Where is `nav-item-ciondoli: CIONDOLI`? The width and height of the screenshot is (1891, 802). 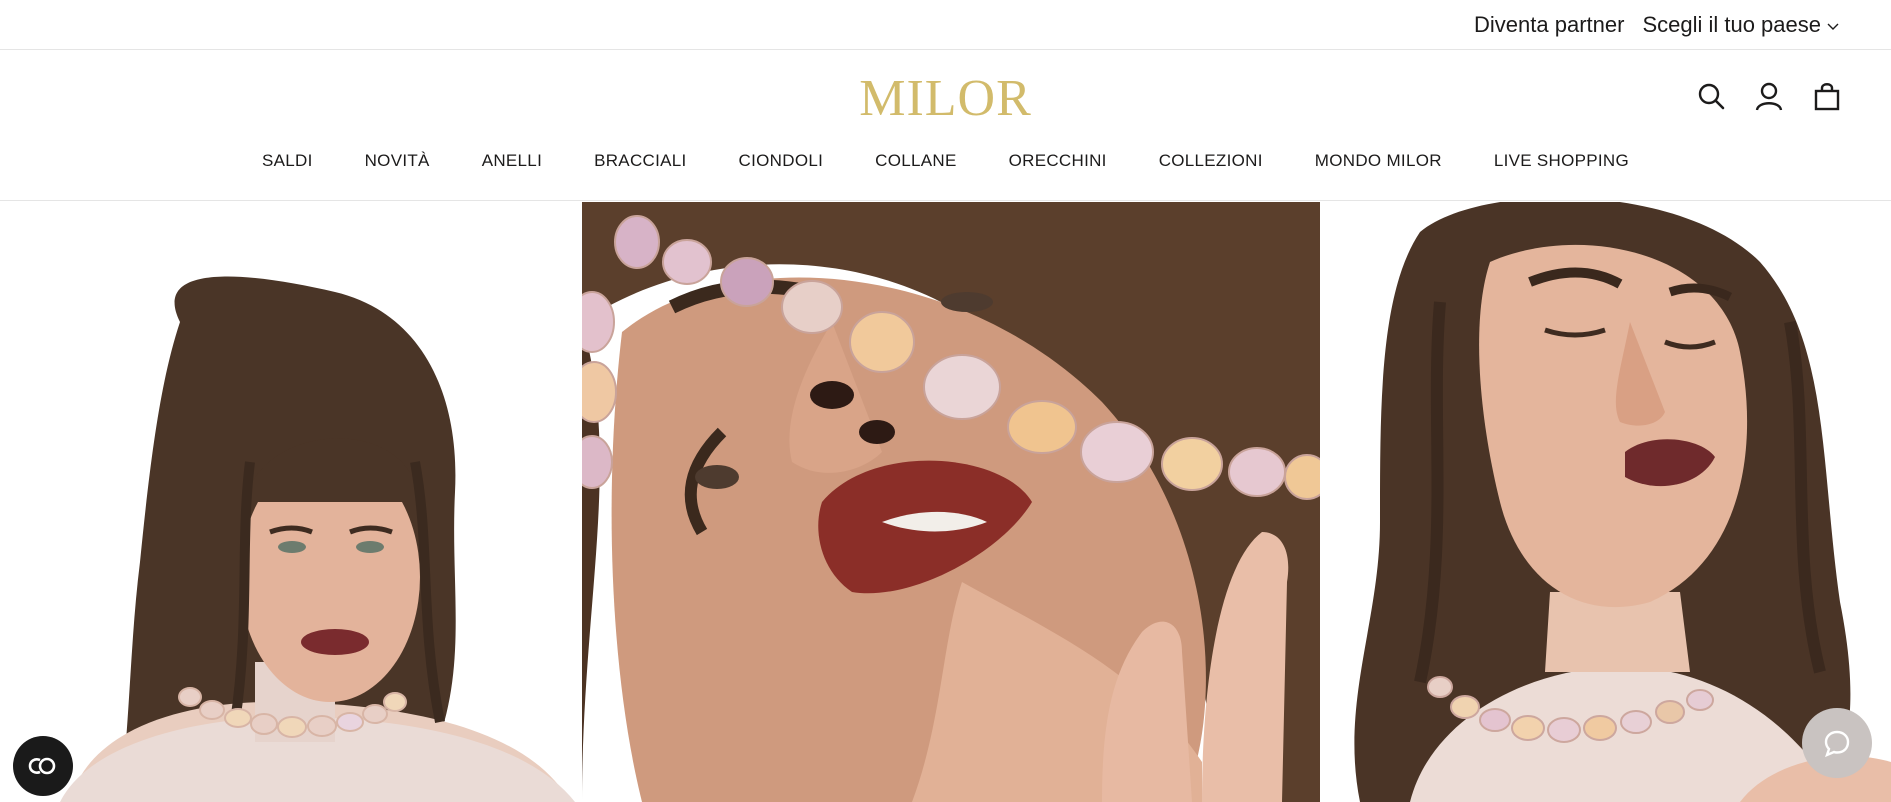 nav-item-ciondoli: CIONDOLI is located at coordinates (781, 161).